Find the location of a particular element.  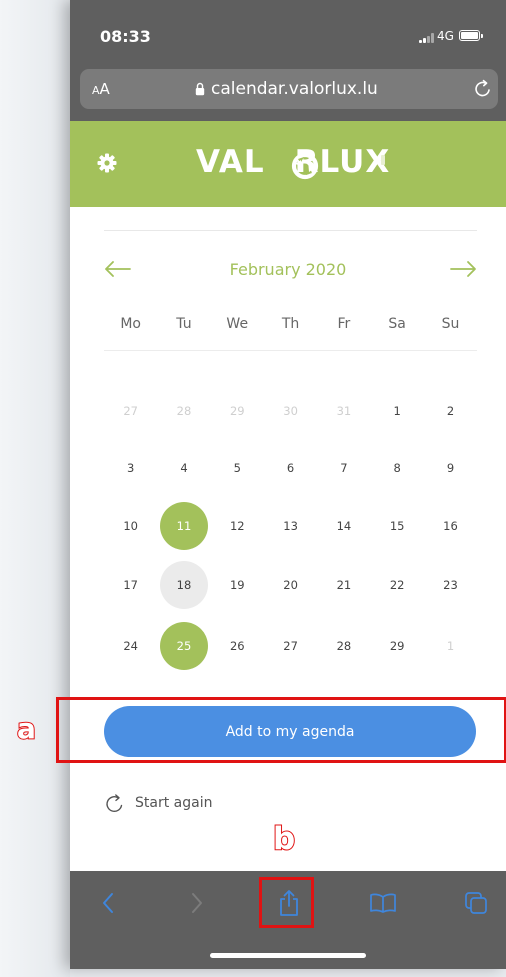

calendar-day: 5 is located at coordinates (237, 468).